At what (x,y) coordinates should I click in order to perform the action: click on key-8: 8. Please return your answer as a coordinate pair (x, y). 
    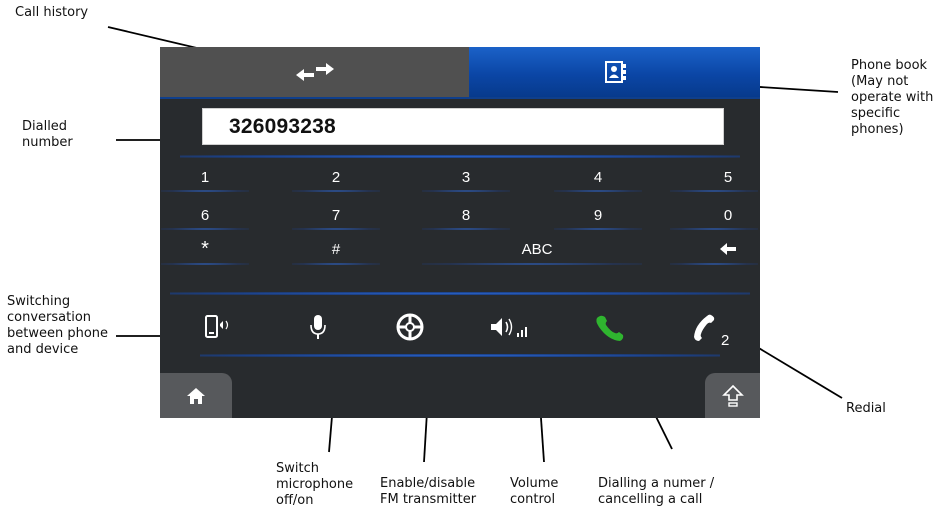
    Looking at the image, I should click on (466, 215).